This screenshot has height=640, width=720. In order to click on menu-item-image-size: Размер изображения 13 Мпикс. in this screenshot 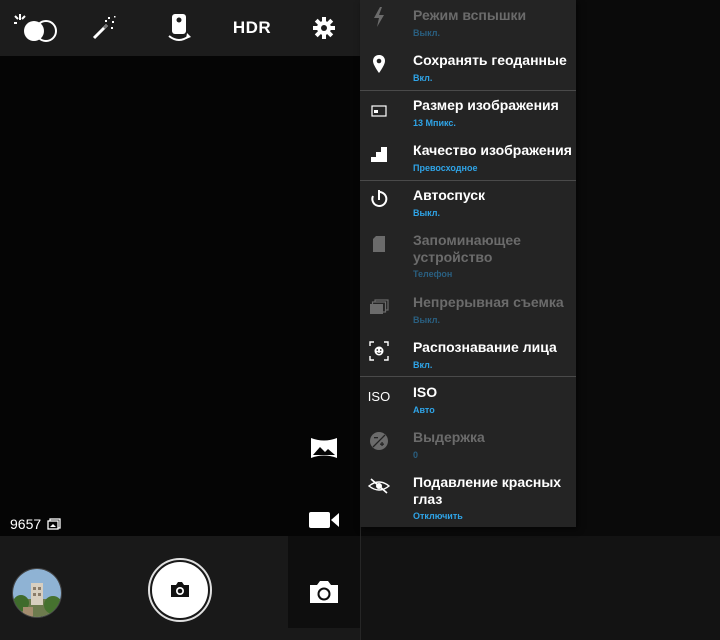, I will do `click(468, 112)`.